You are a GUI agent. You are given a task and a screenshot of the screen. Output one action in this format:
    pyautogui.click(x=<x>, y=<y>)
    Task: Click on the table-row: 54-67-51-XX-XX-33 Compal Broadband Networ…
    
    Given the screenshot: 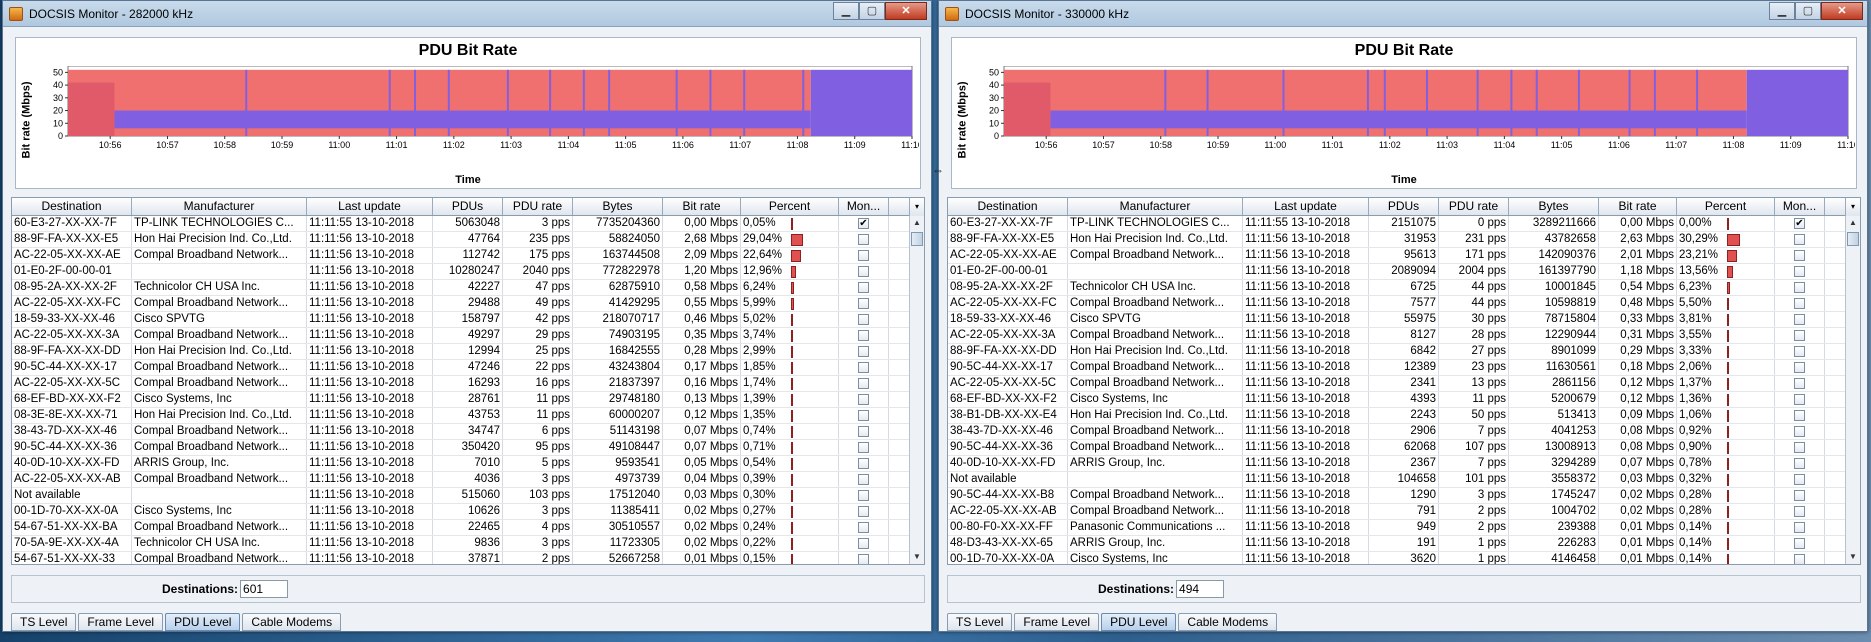 What is the action you would take?
    pyautogui.click(x=468, y=558)
    